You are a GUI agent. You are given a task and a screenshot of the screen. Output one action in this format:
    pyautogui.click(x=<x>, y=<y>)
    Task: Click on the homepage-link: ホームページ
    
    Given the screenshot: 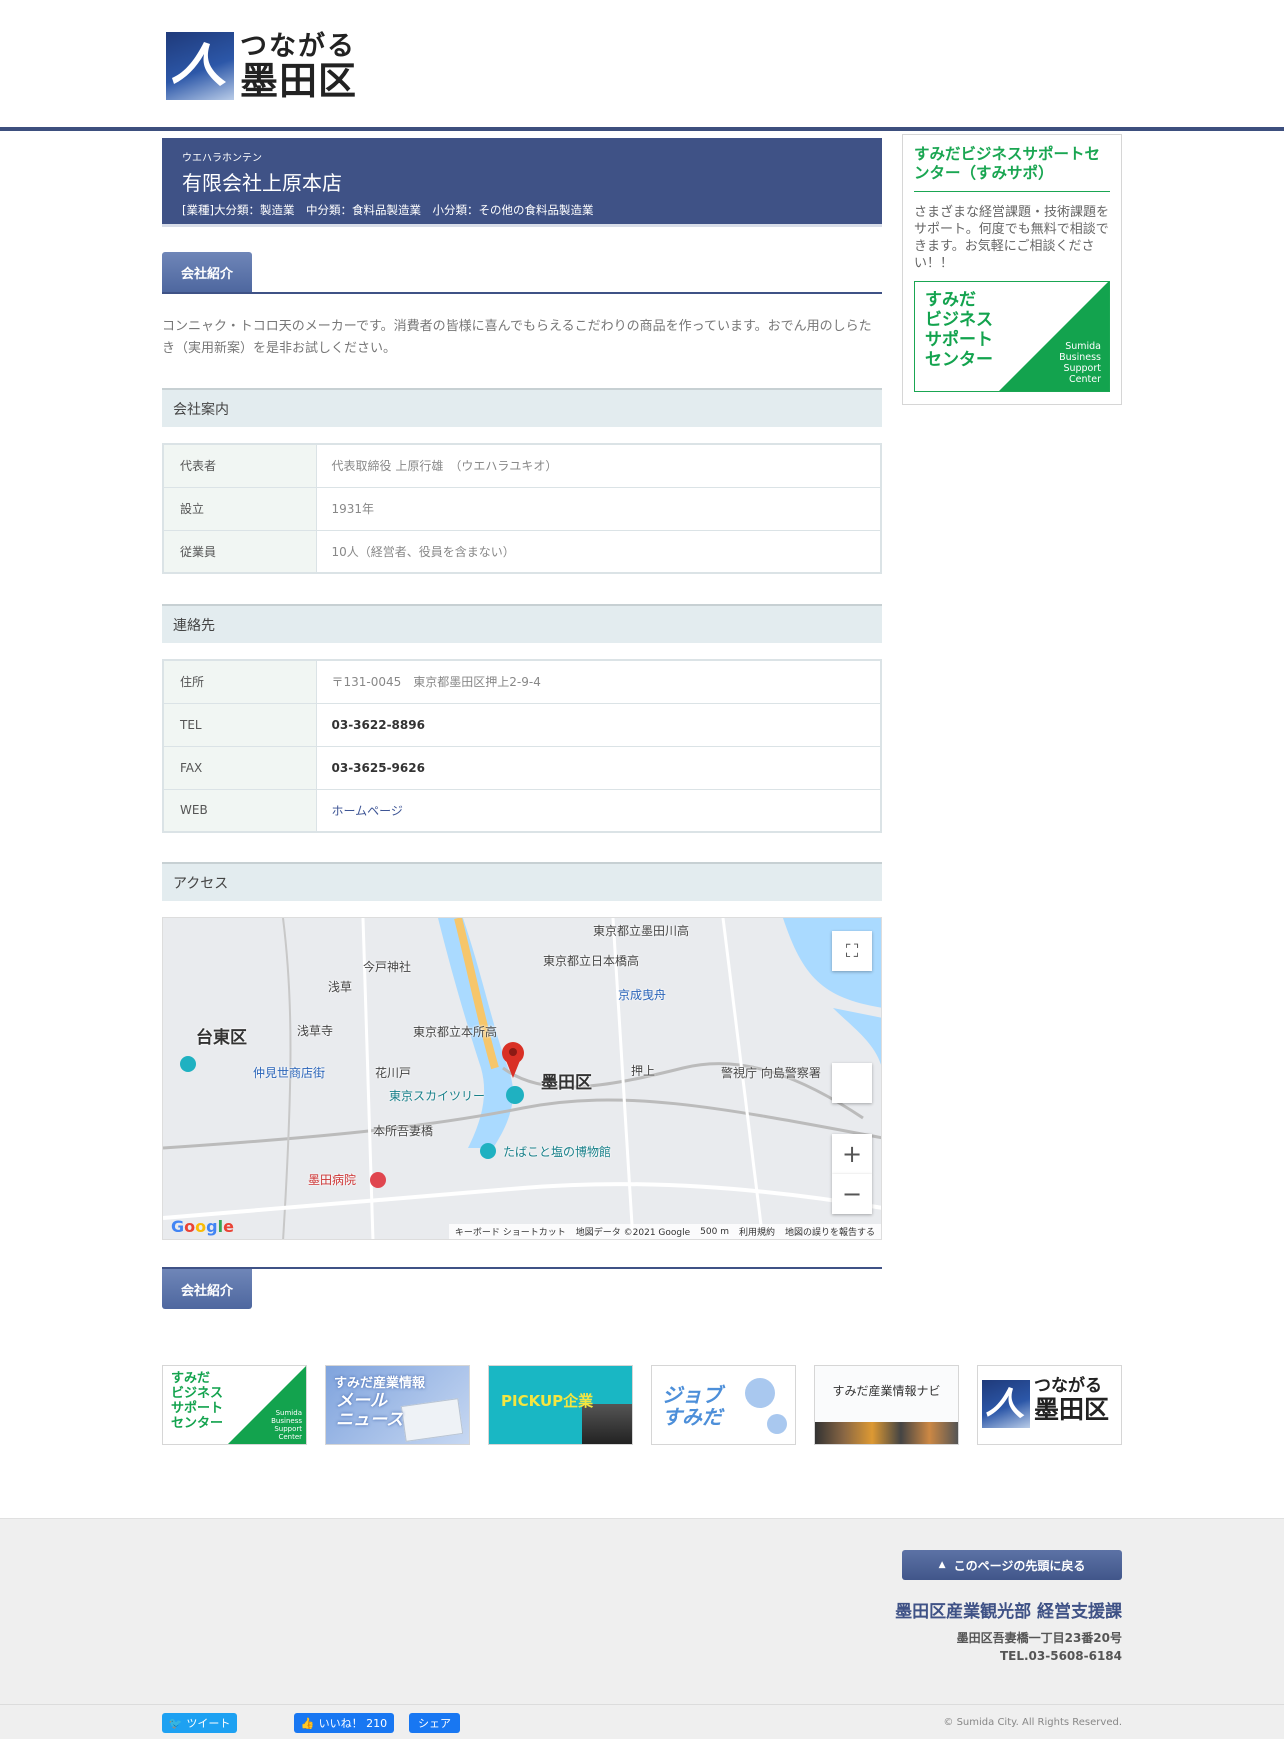 What is the action you would take?
    pyautogui.click(x=367, y=811)
    